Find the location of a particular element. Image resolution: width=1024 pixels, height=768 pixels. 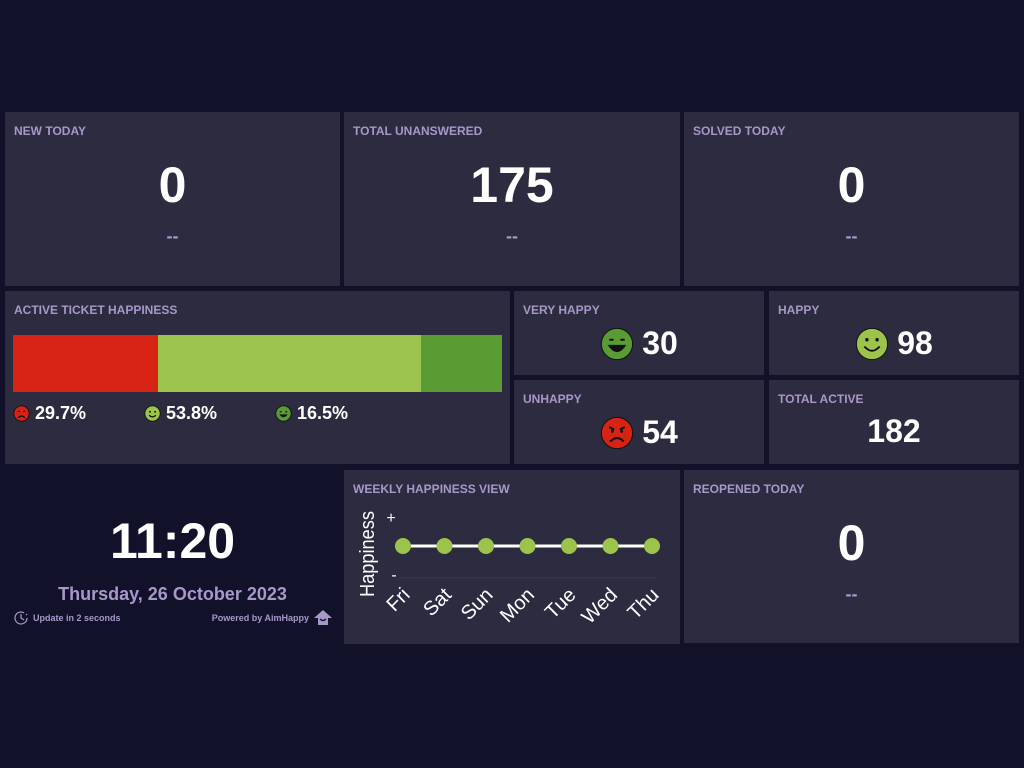

clock-date: Thursday, 26 October 2023 is located at coordinates (172, 594).